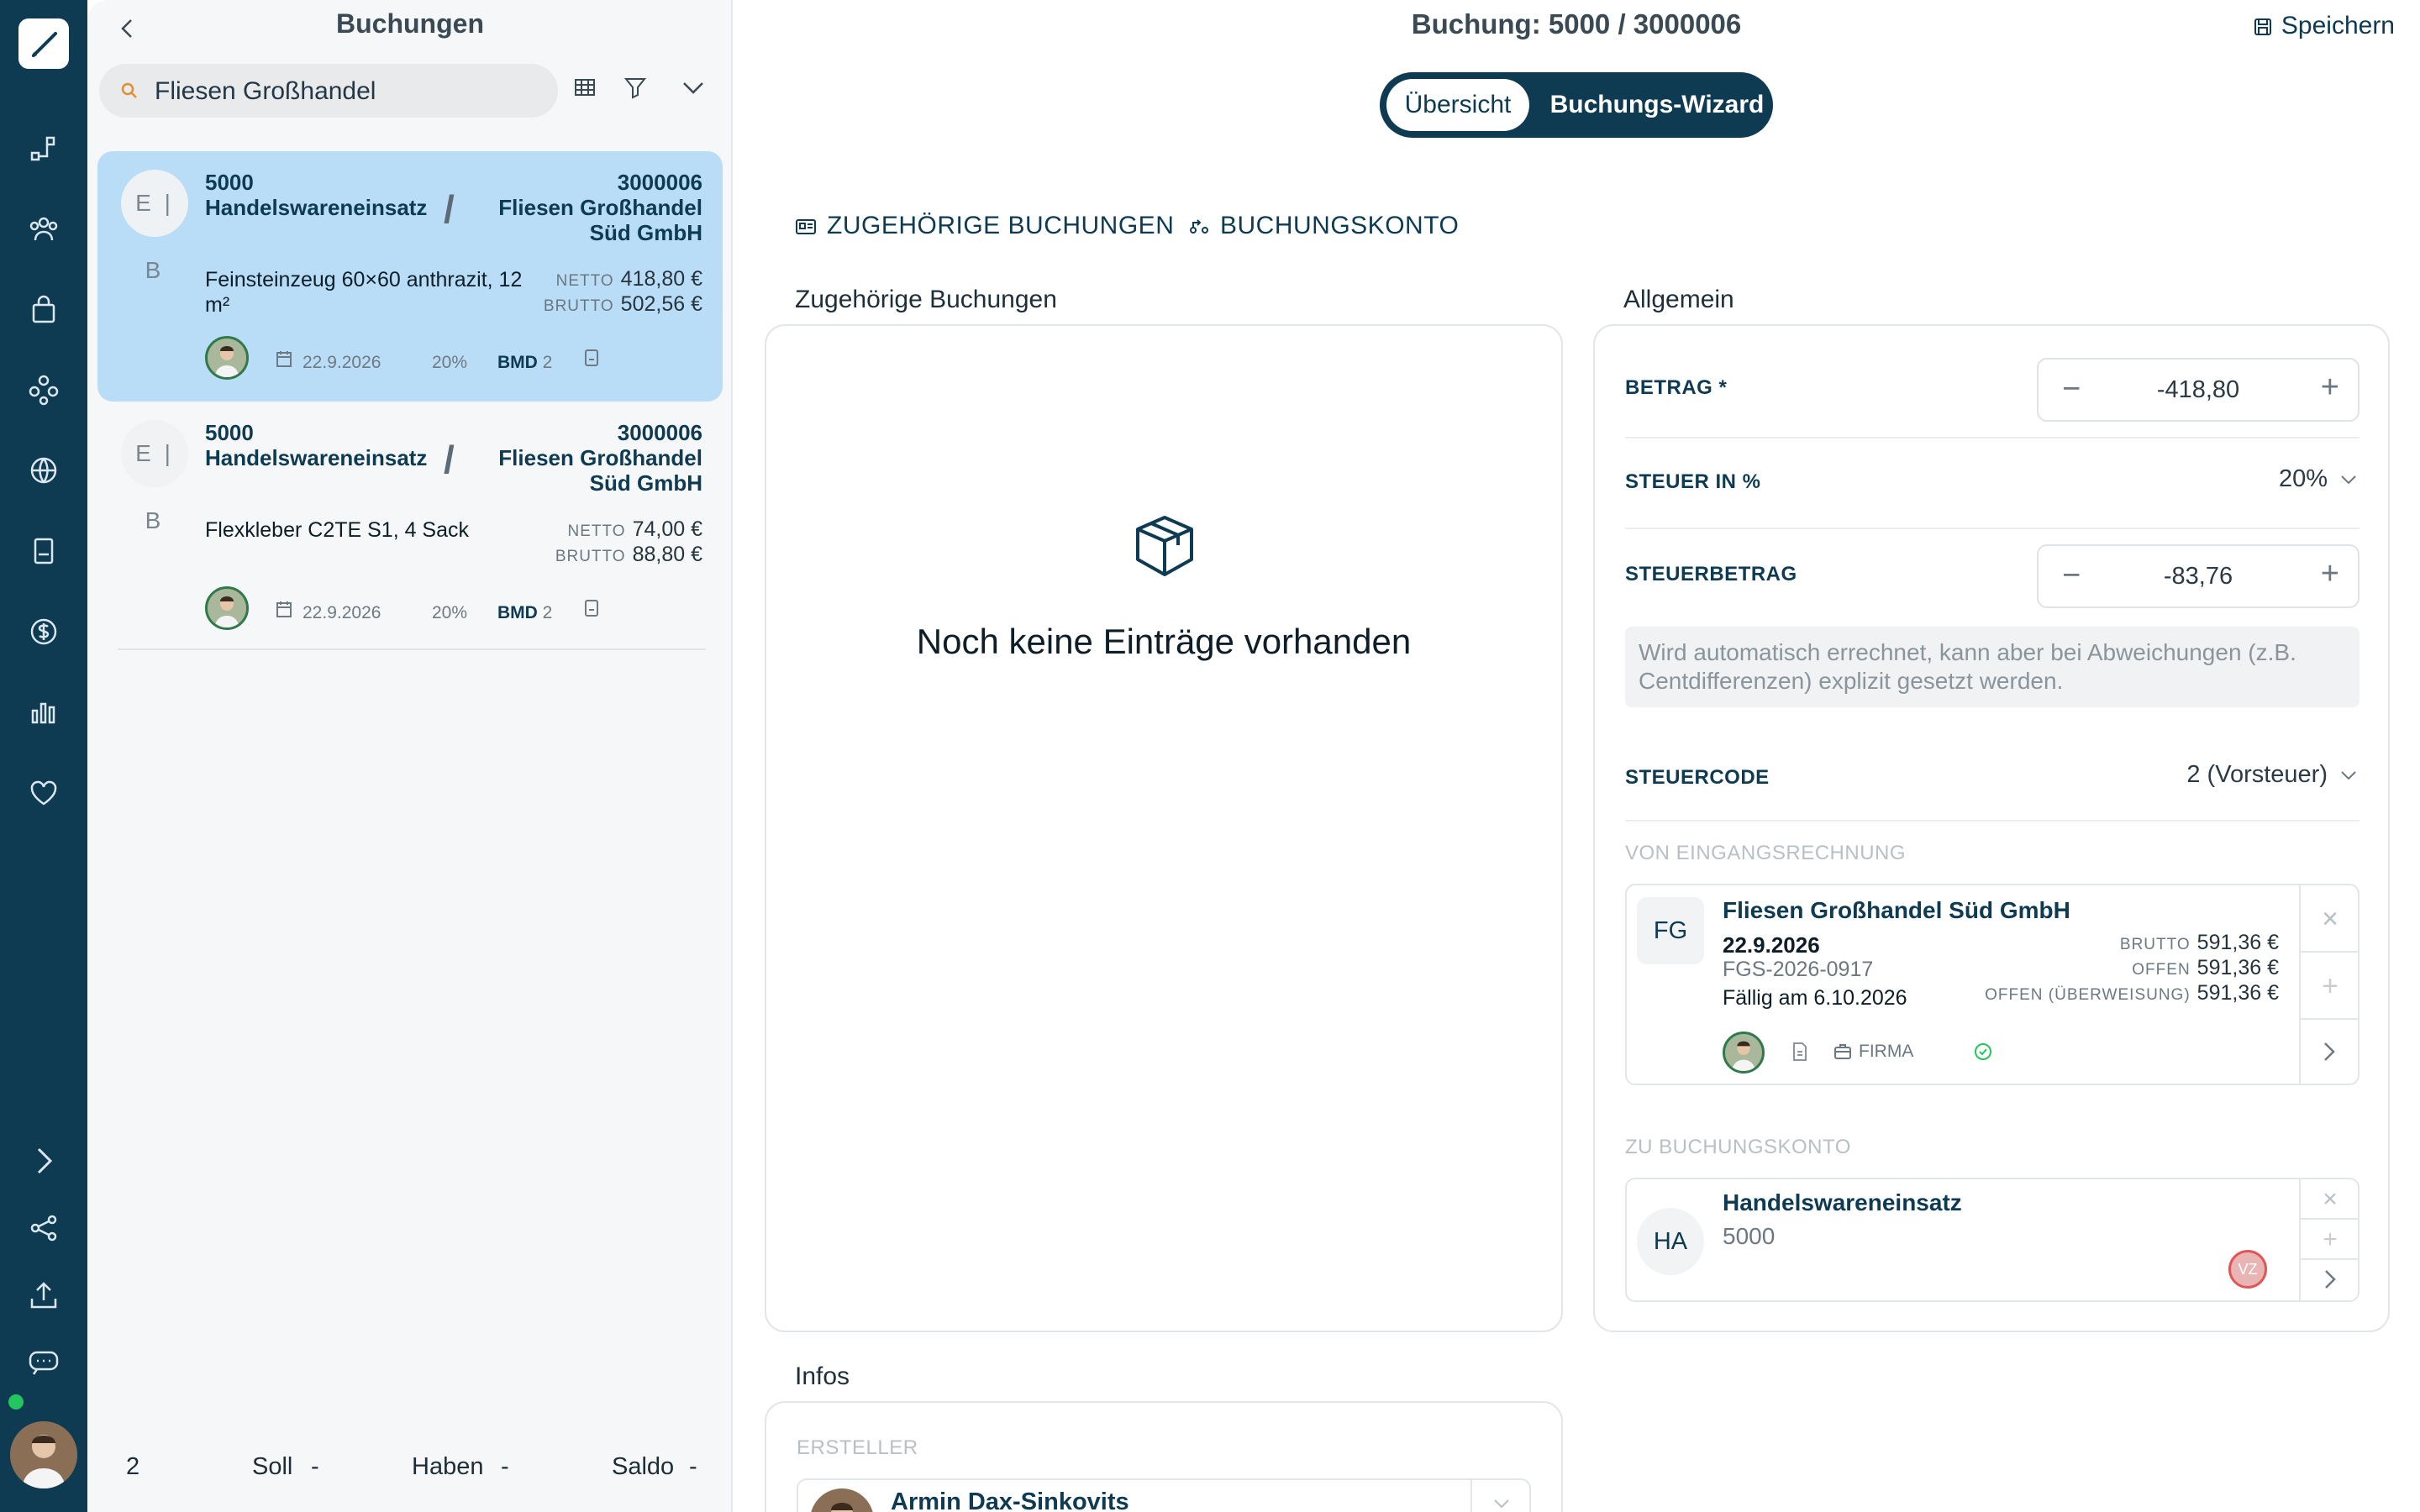 The height and width of the screenshot is (1512, 2420). What do you see at coordinates (1693, 481) in the screenshot?
I see `steuer-label: STEUER IN %` at bounding box center [1693, 481].